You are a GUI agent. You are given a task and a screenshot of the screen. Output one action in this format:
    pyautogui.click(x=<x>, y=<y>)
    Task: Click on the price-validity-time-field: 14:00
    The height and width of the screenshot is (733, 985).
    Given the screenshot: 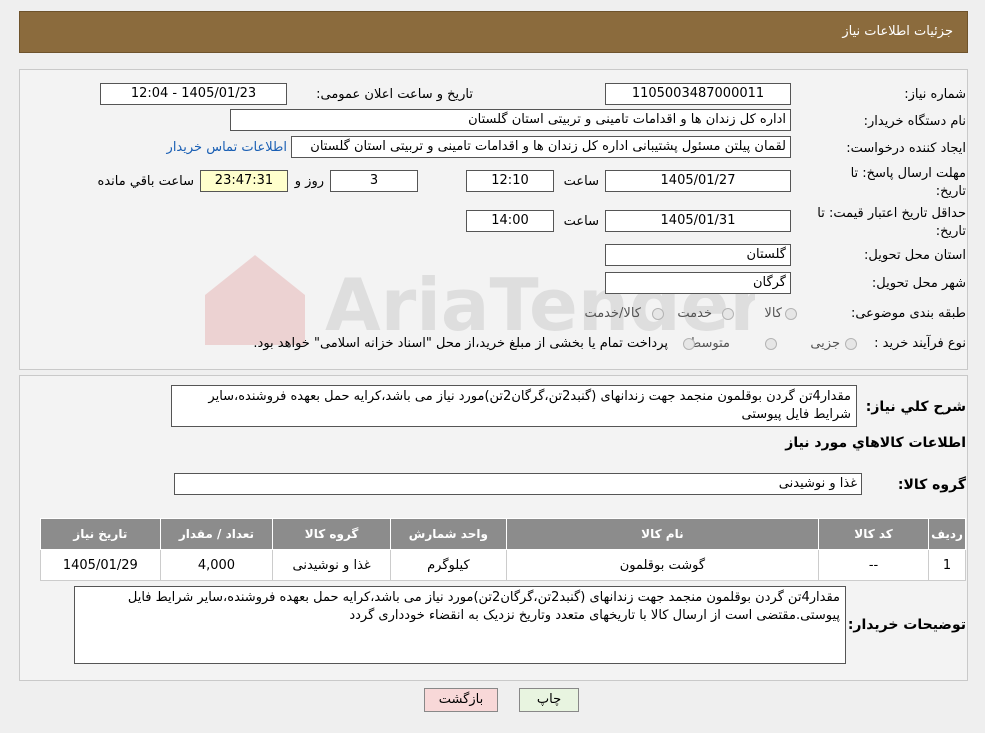 What is the action you would take?
    pyautogui.click(x=510, y=221)
    